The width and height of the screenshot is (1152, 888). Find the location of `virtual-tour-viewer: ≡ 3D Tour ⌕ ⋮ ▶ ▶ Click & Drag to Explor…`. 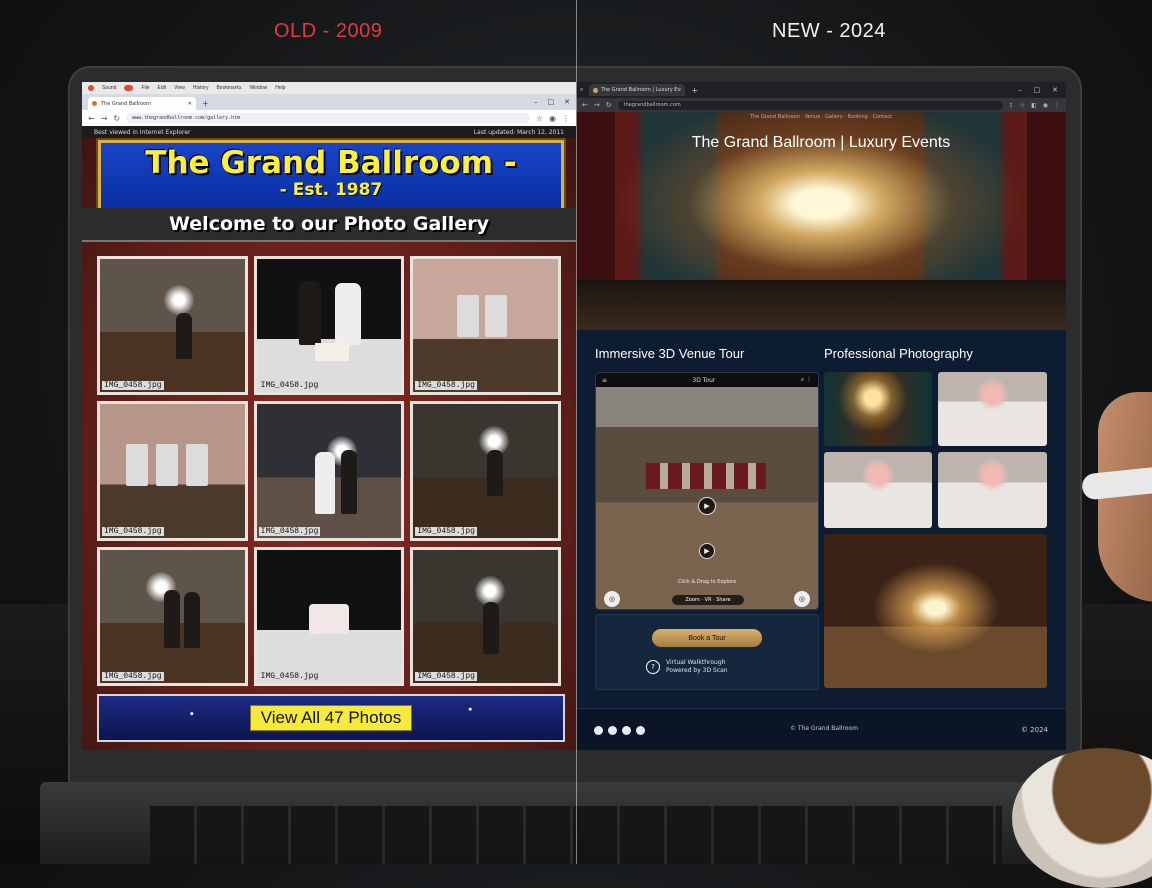

virtual-tour-viewer: ≡ 3D Tour ⌕ ⋮ ▶ ▶ Click & Drag to Explor… is located at coordinates (707, 491).